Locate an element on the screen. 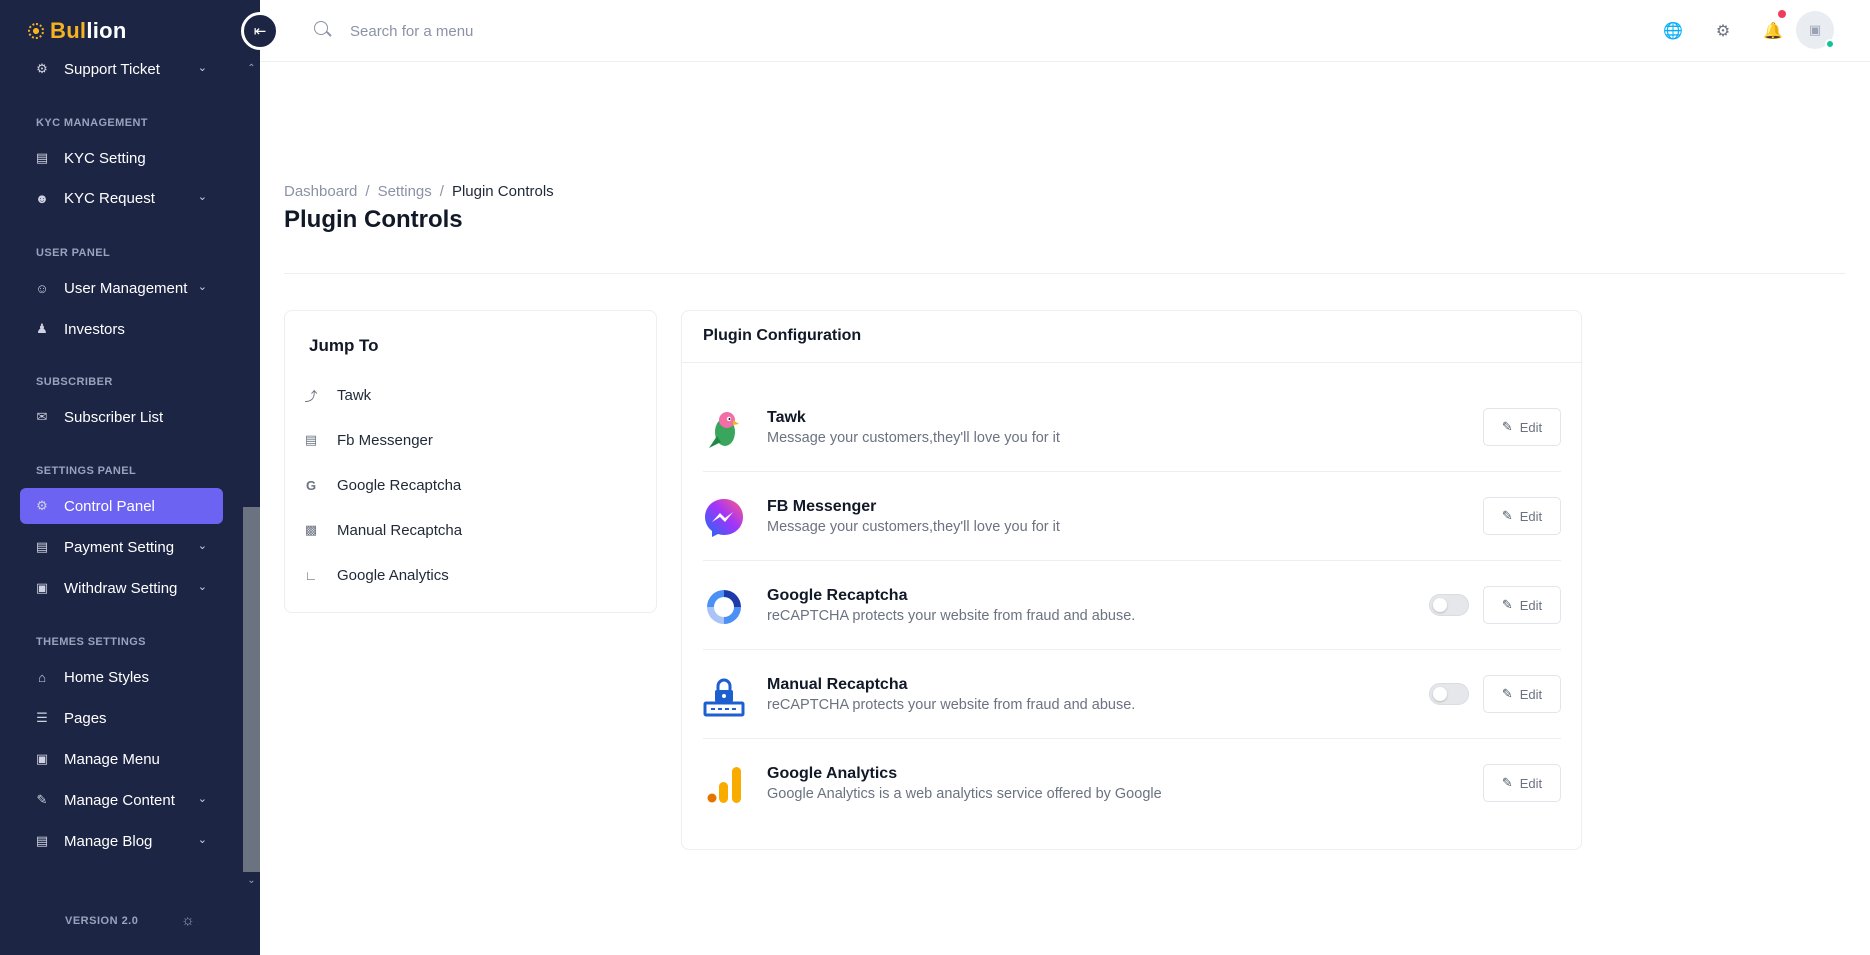 This screenshot has height=955, width=1870. sidebar-item-support-ticket: ⚙ Support Ticket ⌄ is located at coordinates (121, 69).